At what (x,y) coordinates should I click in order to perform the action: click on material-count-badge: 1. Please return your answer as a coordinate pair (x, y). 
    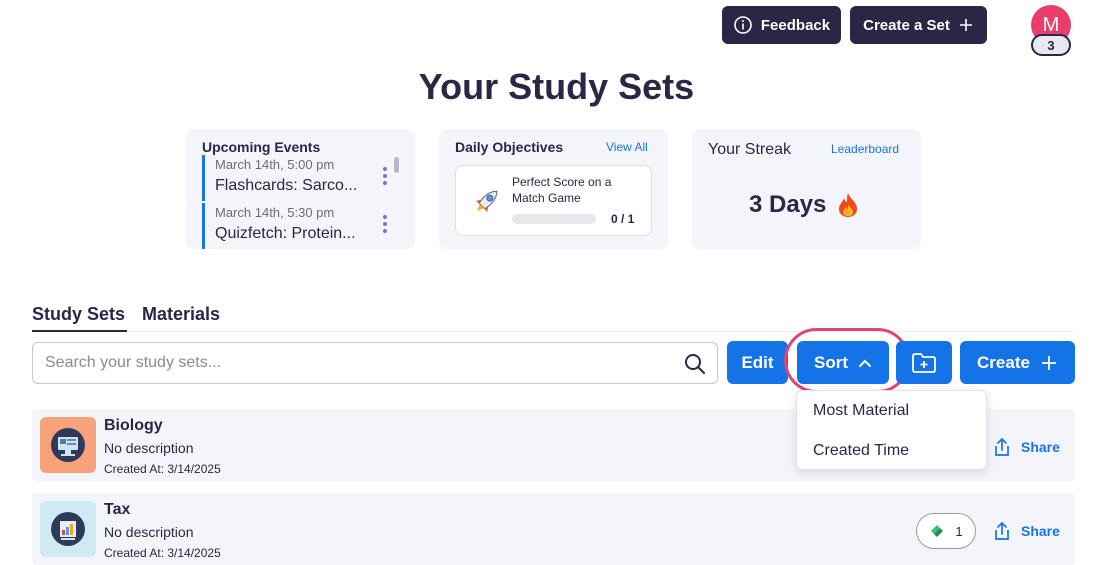
    Looking at the image, I should click on (946, 531).